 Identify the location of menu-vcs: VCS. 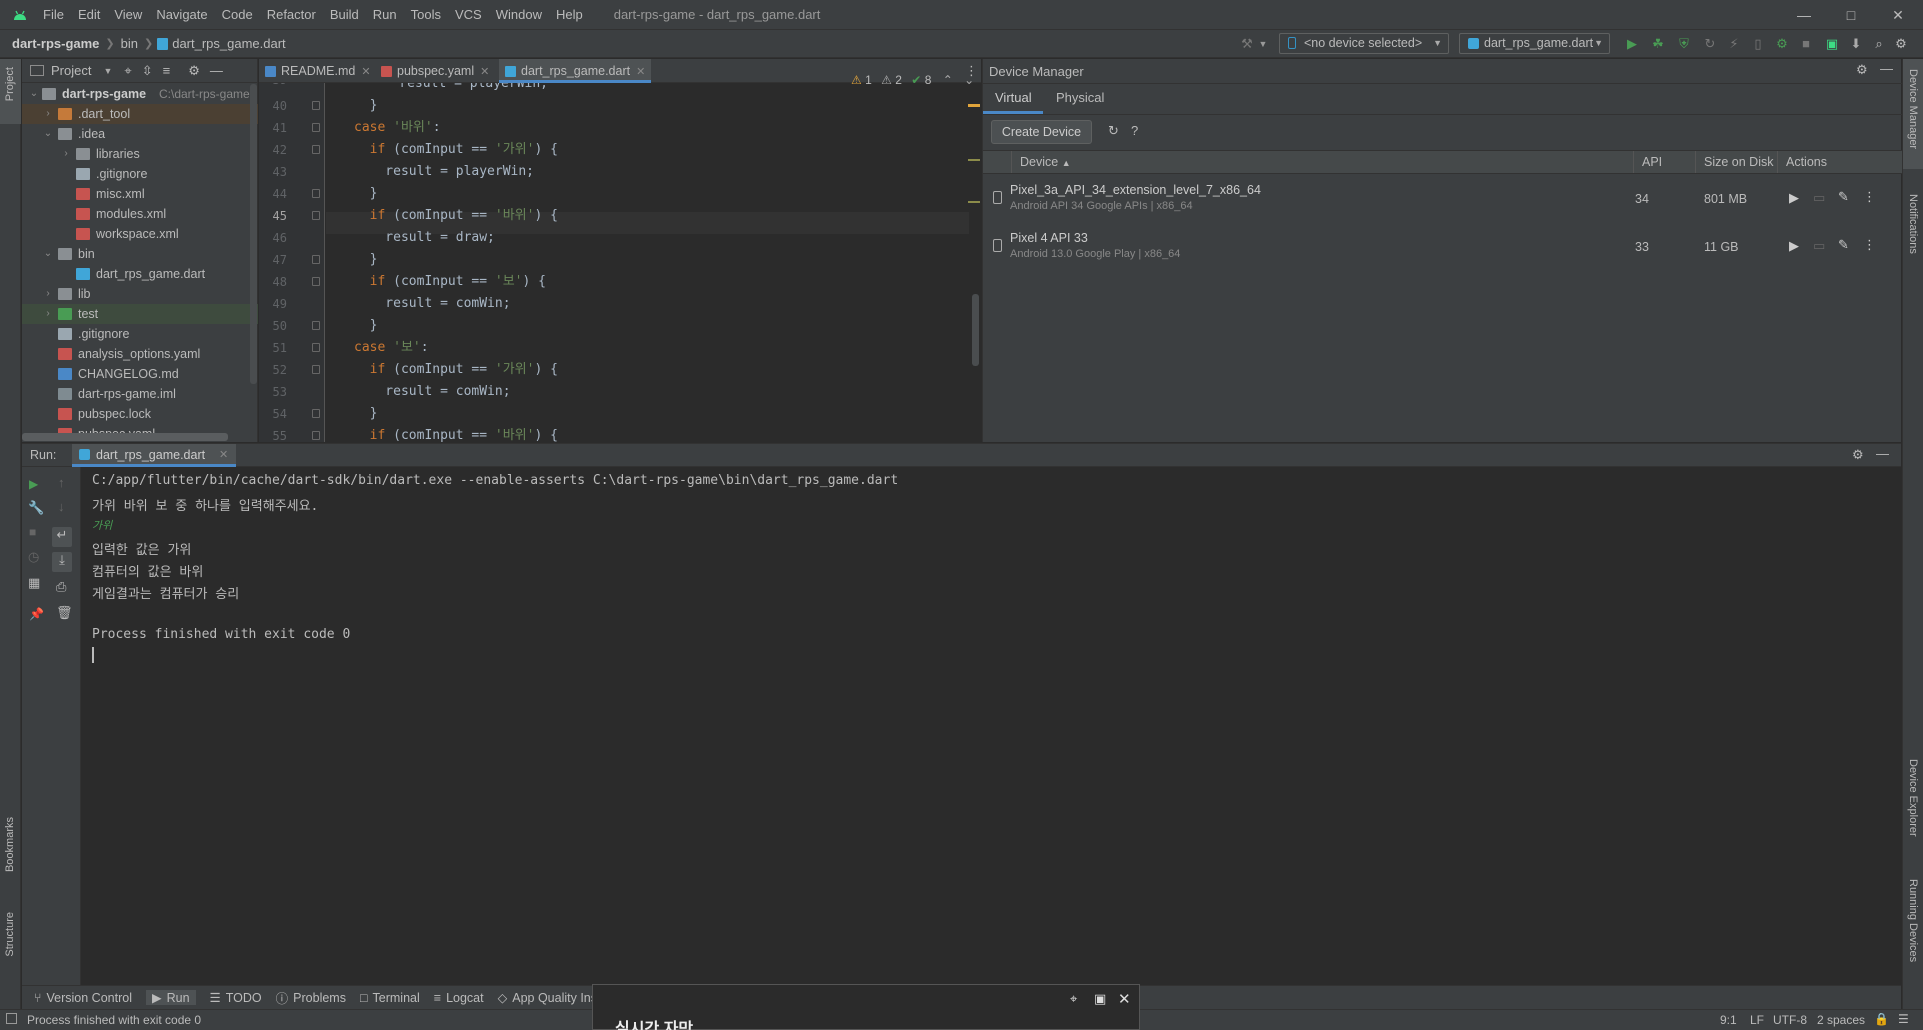
(468, 15).